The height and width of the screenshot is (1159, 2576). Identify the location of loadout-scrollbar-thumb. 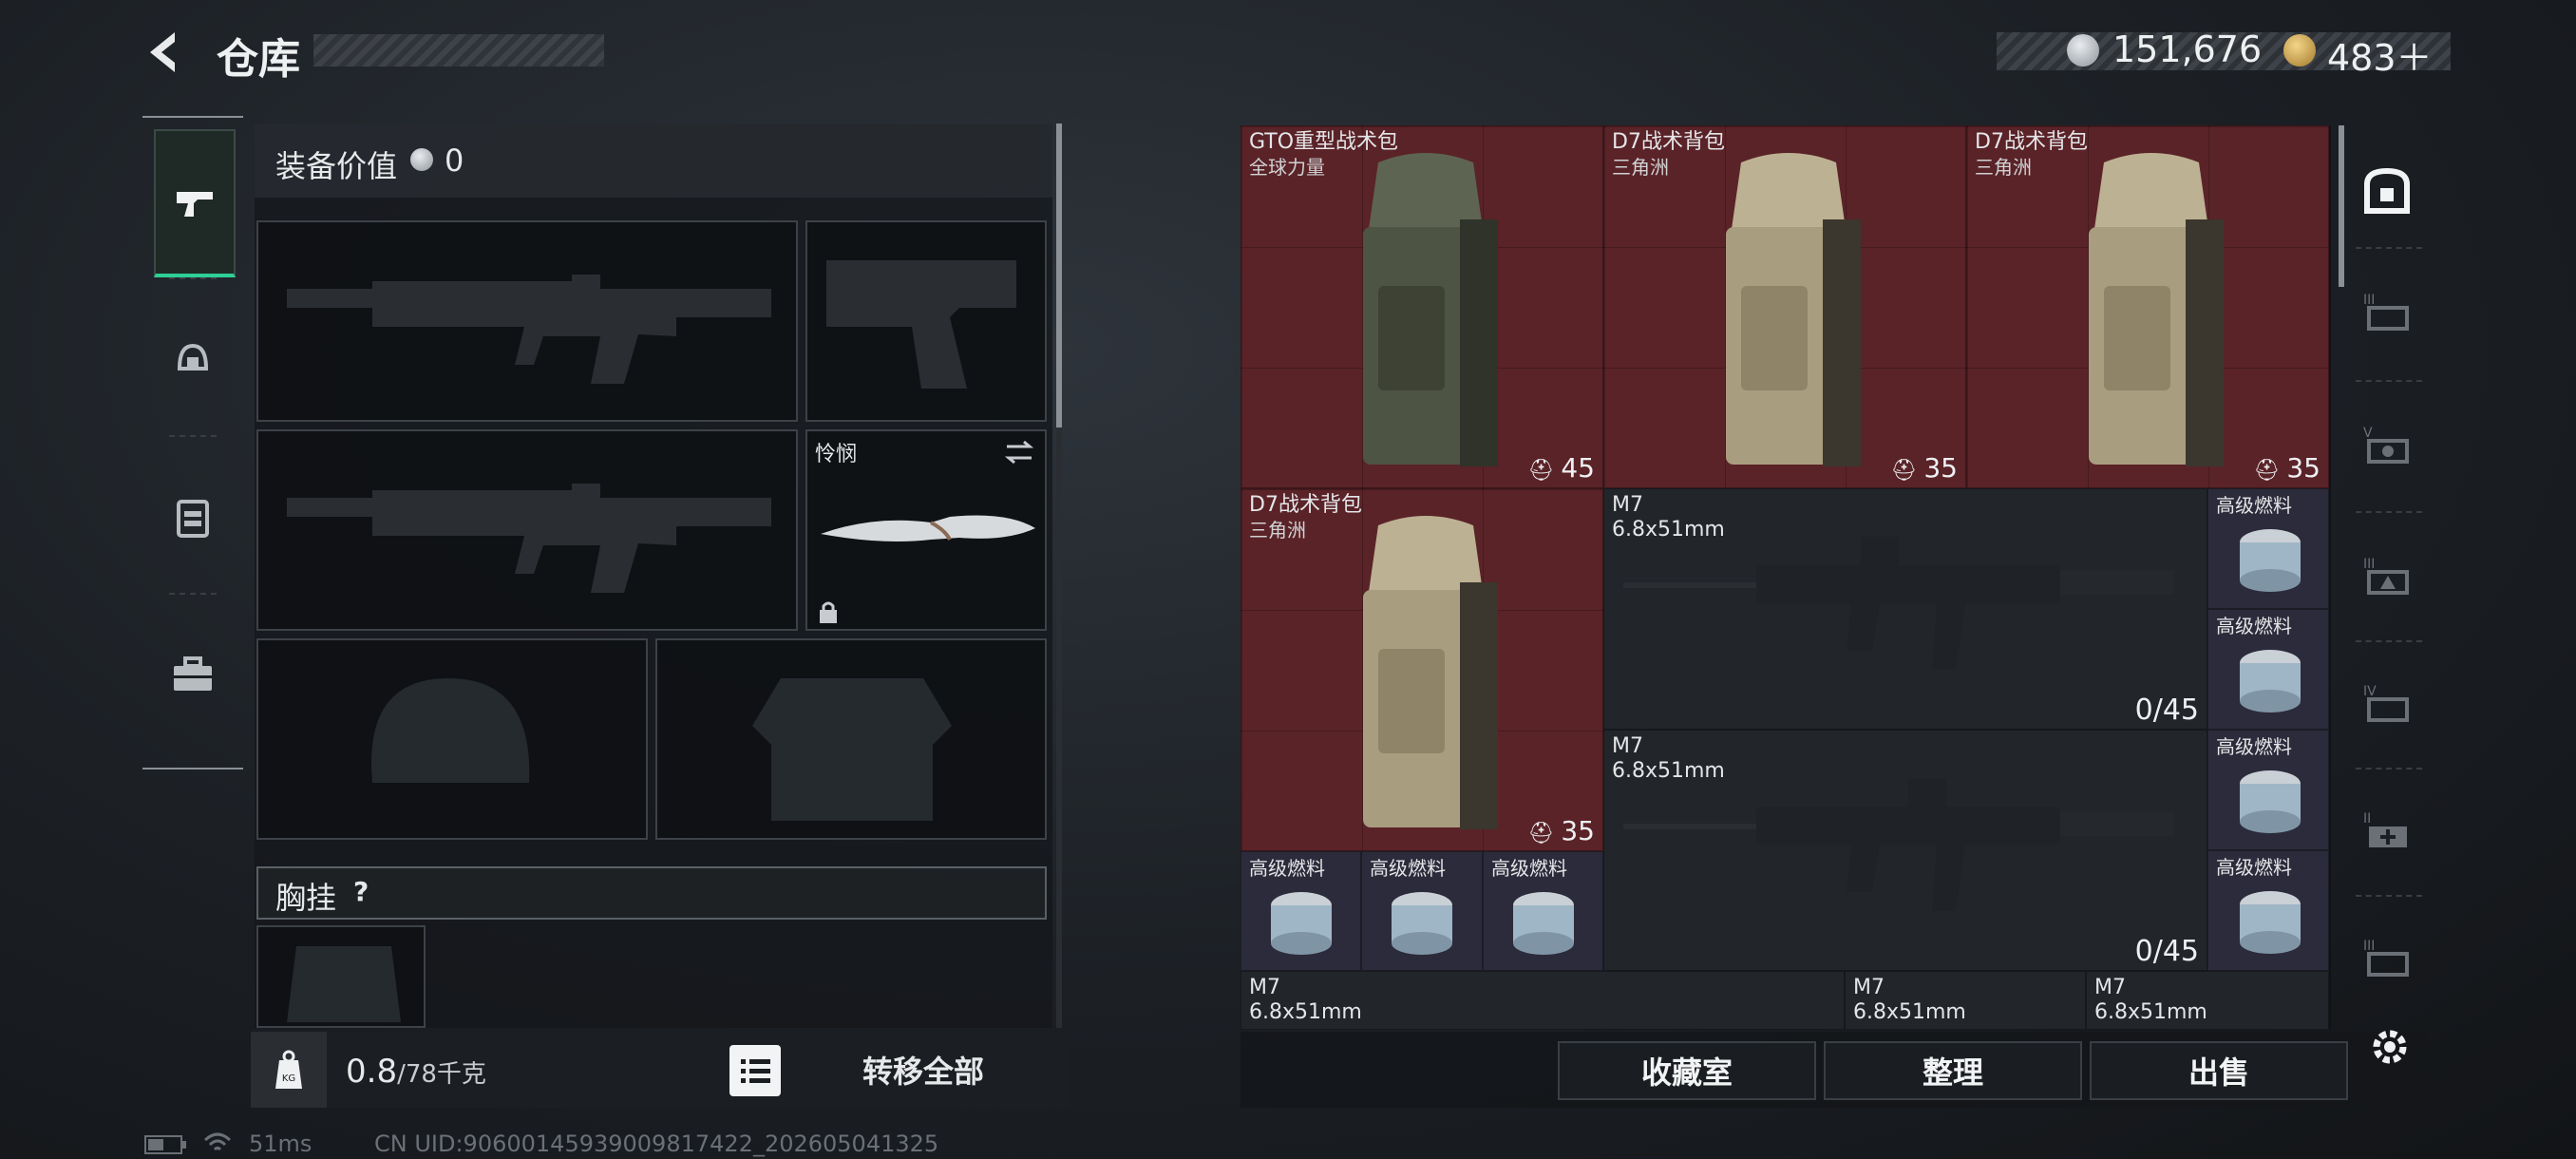
(1059, 276).